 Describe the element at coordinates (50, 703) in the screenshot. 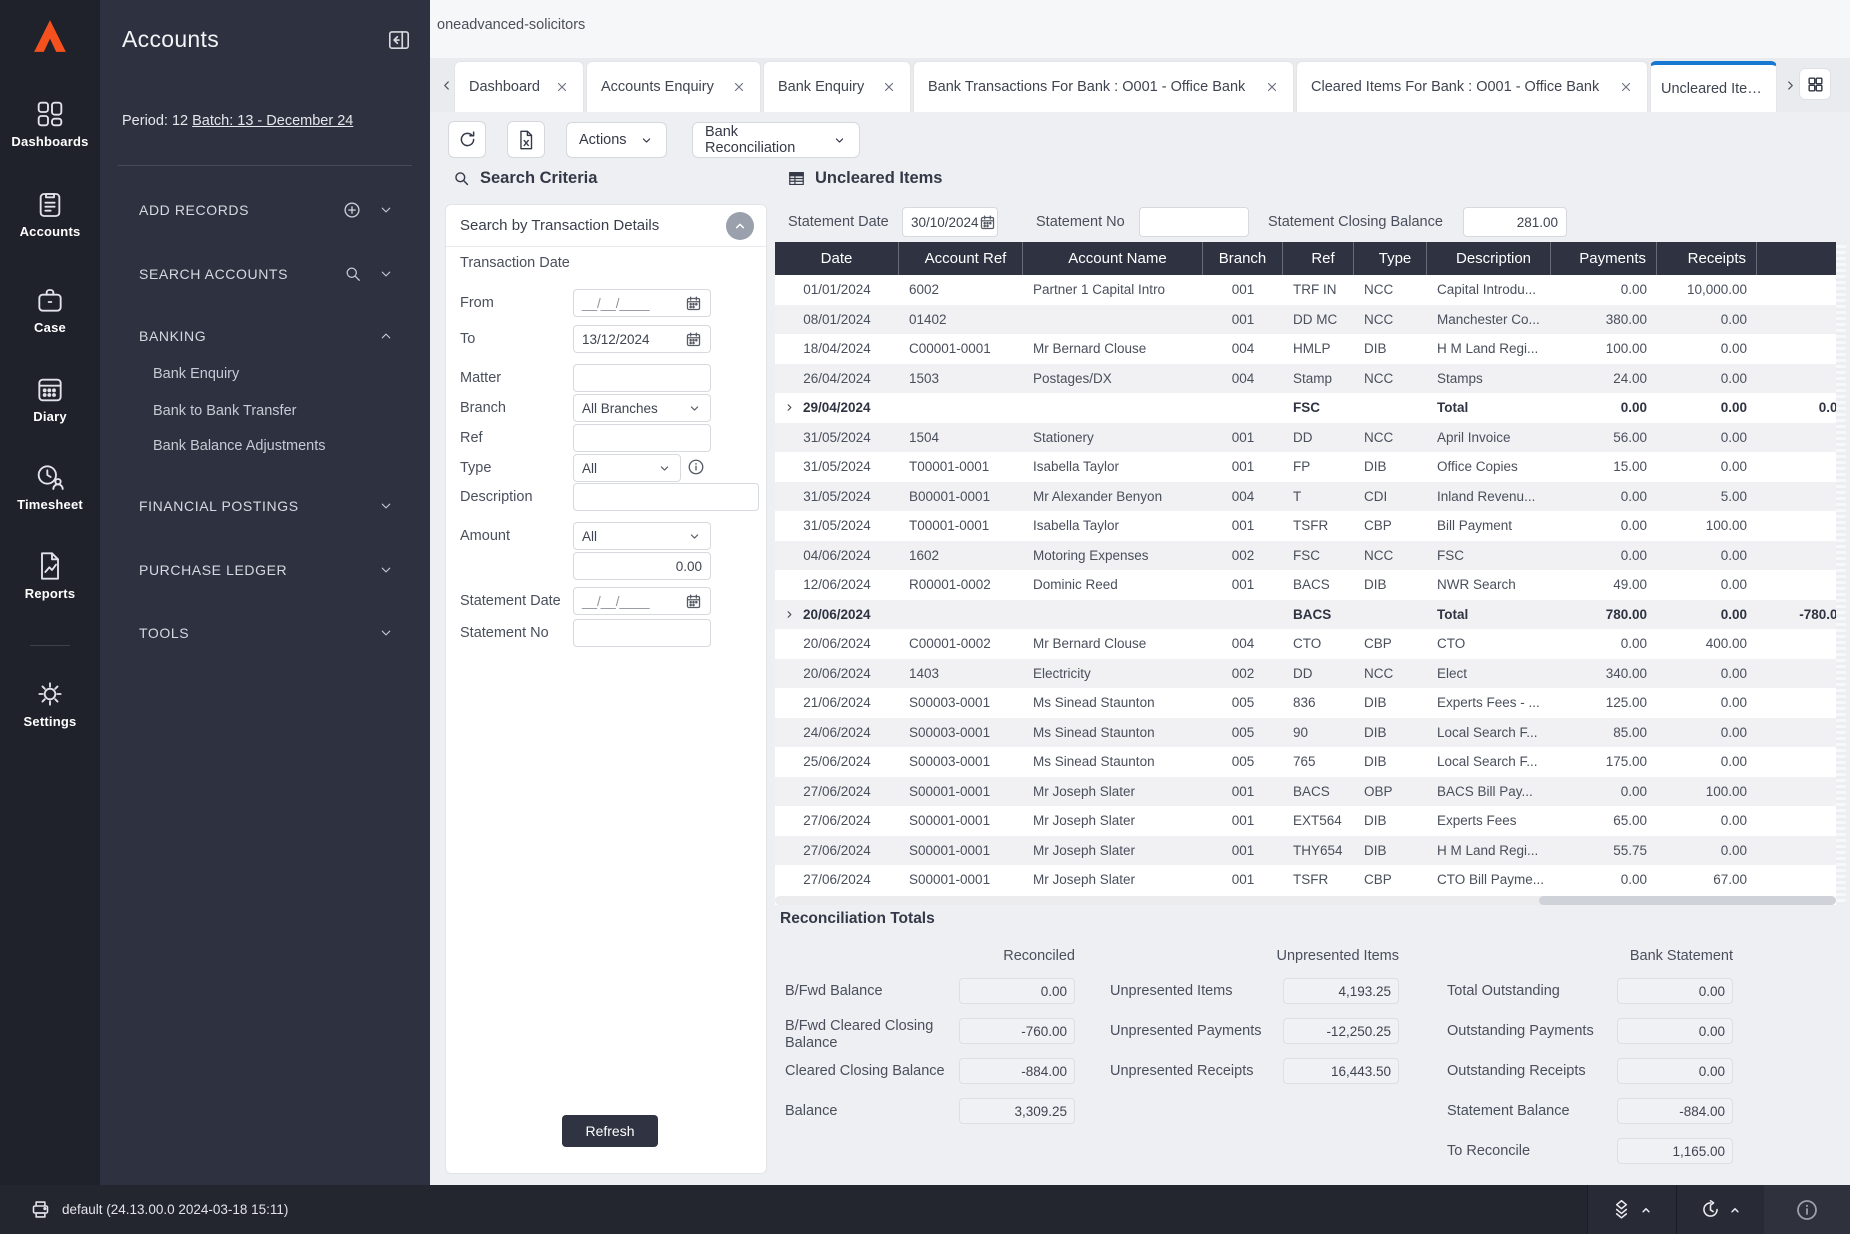

I see `rail-item-settings: Settings` at that location.